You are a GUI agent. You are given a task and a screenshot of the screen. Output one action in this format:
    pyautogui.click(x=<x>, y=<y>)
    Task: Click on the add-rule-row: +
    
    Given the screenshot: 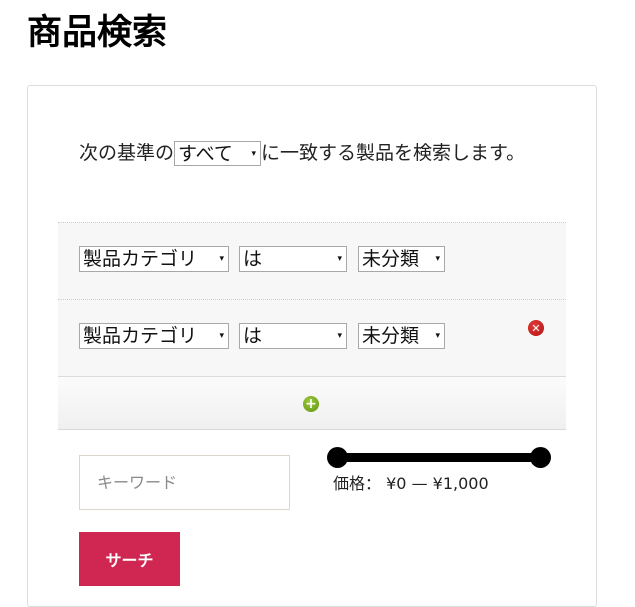 What is the action you would take?
    pyautogui.click(x=312, y=403)
    